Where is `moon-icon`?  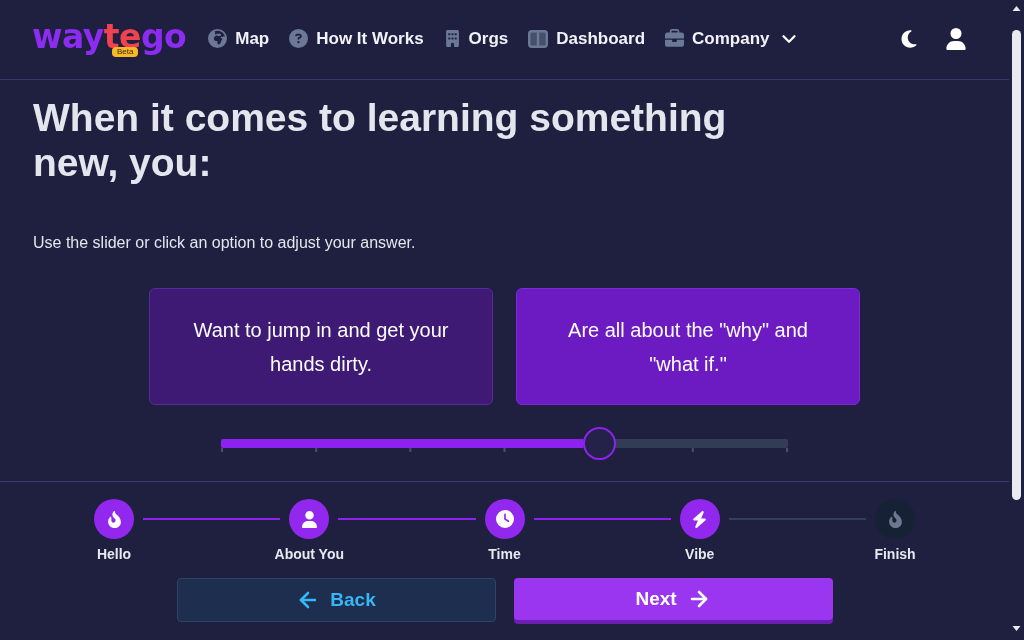
moon-icon is located at coordinates (909, 38).